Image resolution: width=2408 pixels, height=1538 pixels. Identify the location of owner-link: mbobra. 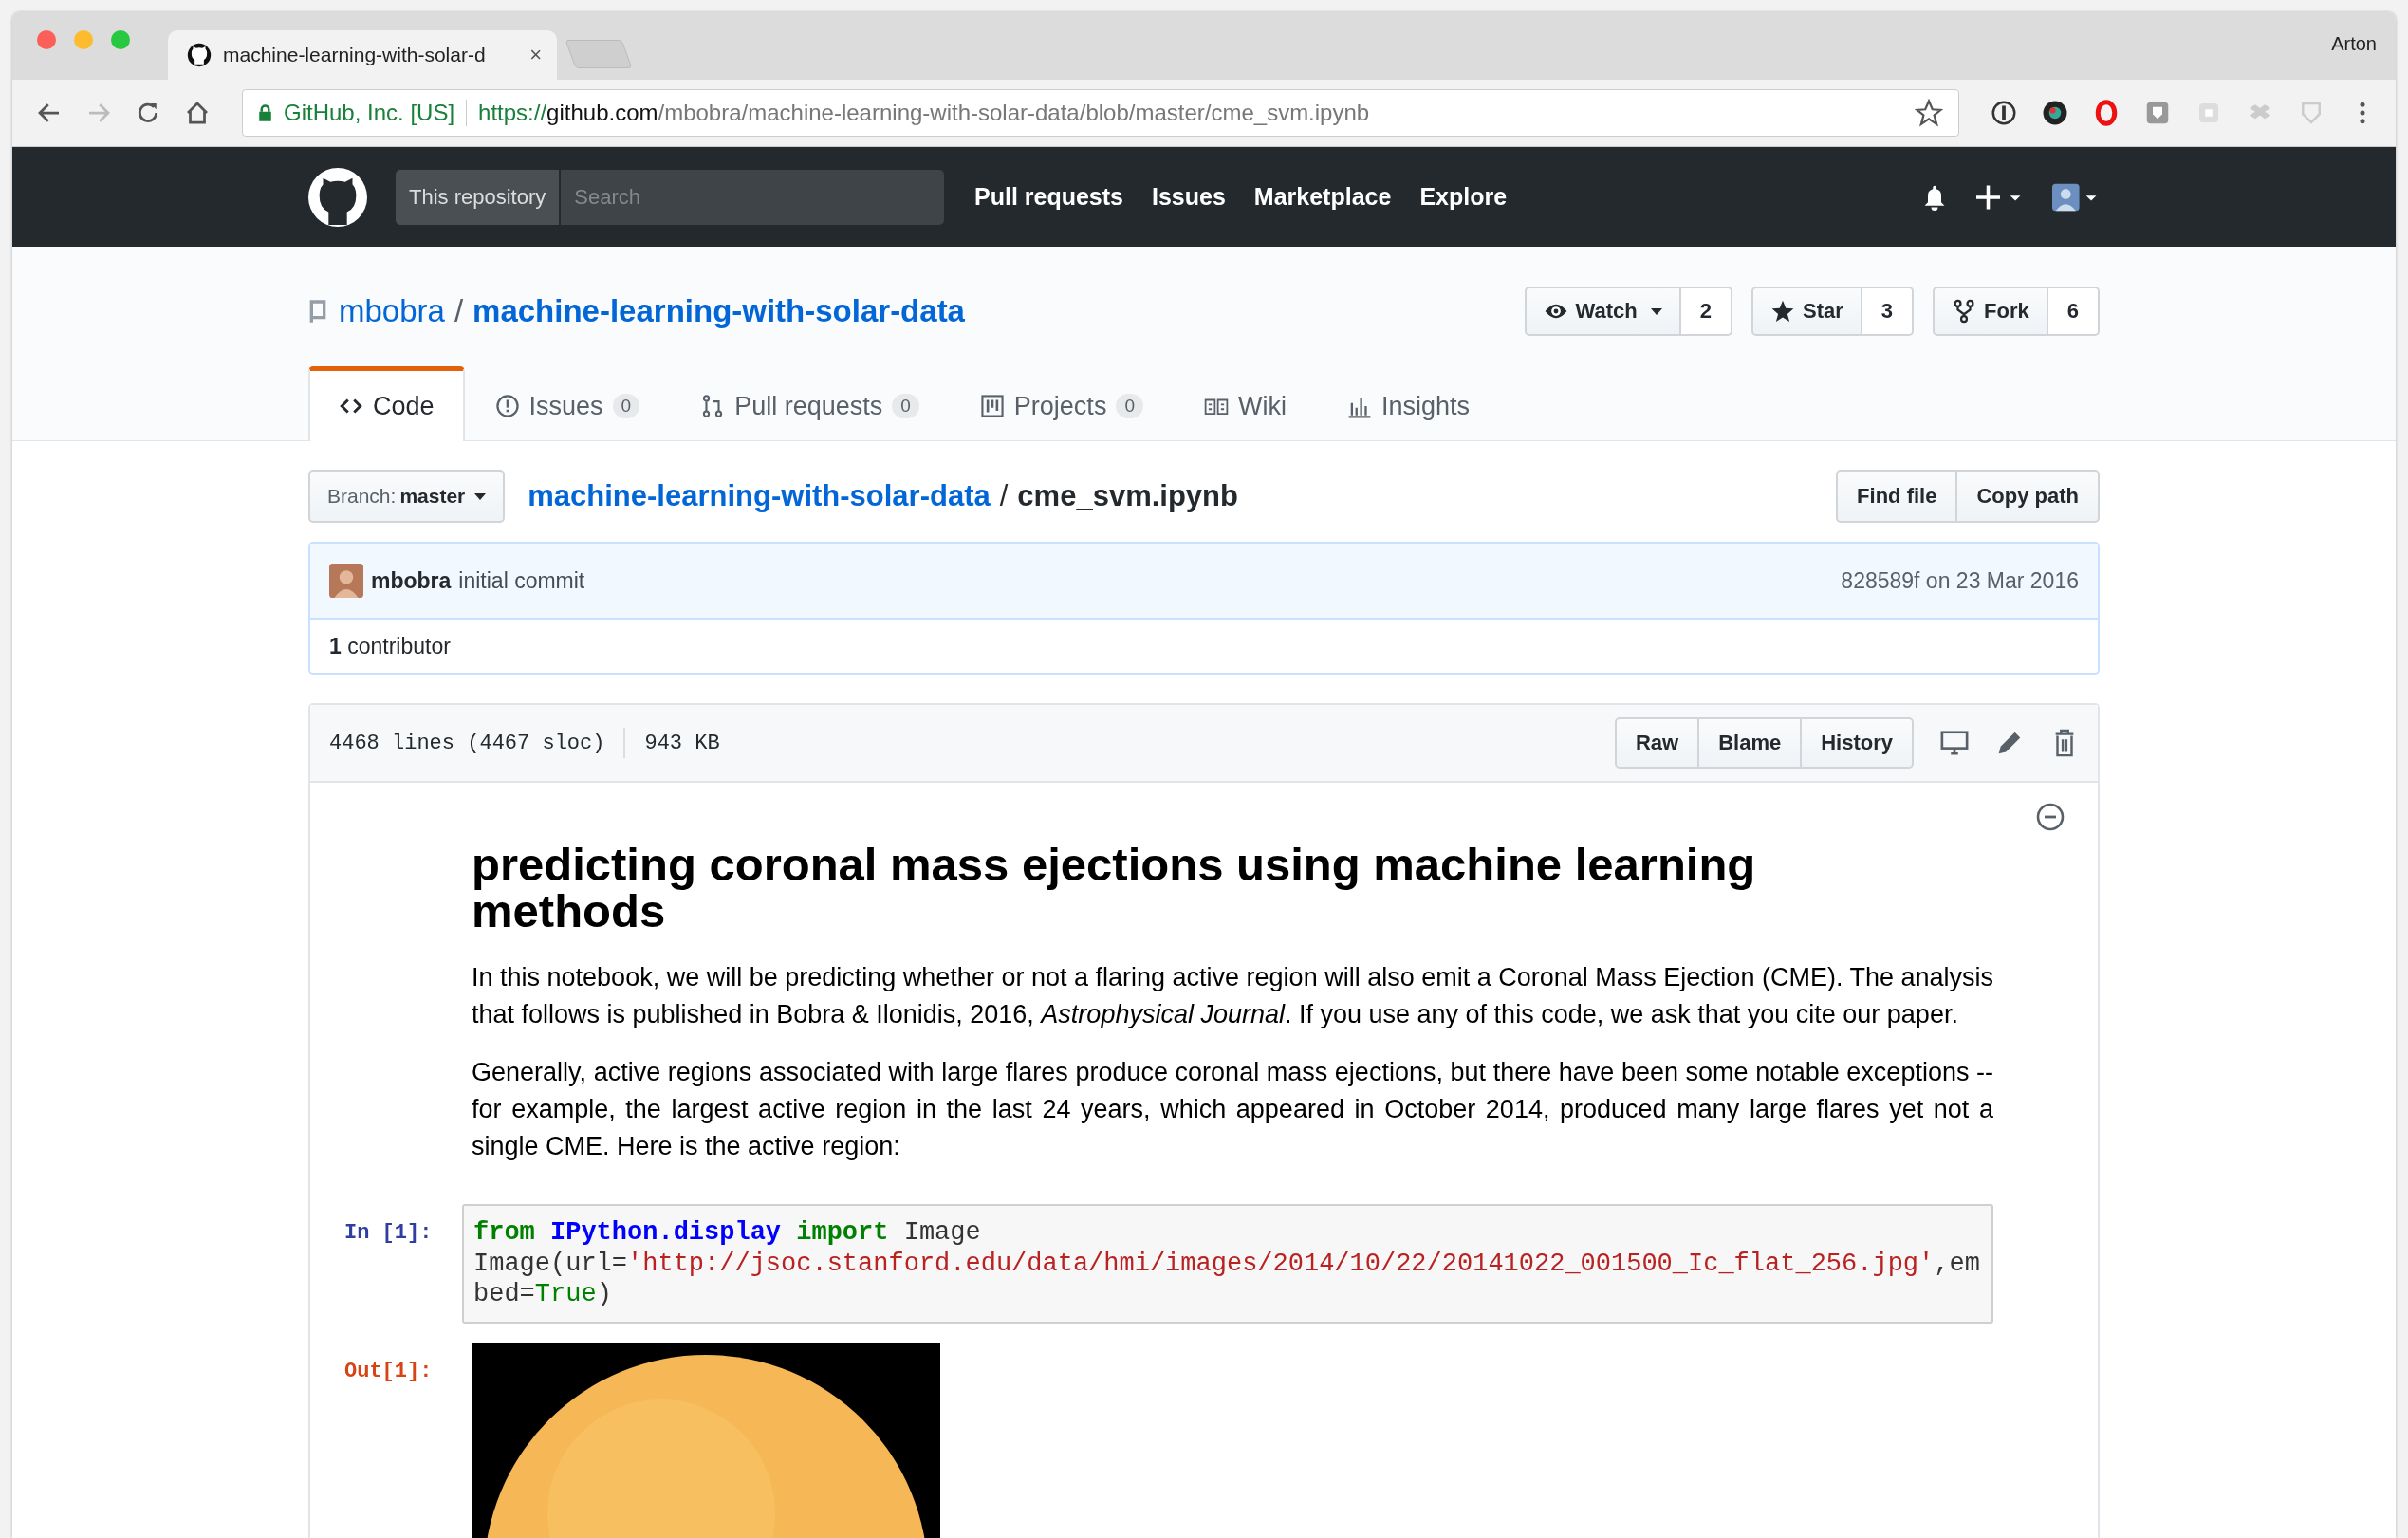
(392, 311).